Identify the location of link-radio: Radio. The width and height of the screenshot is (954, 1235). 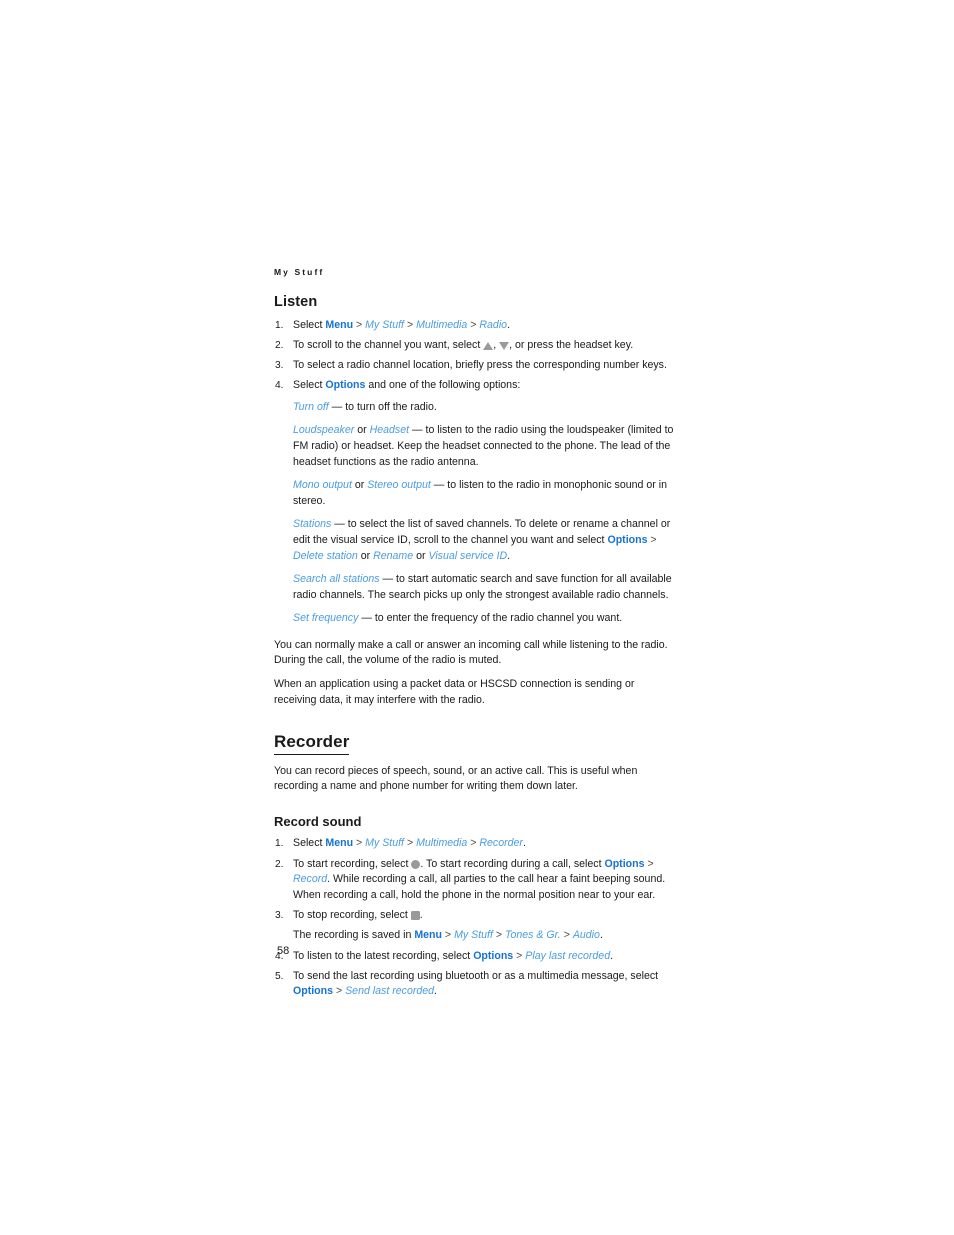
(493, 325).